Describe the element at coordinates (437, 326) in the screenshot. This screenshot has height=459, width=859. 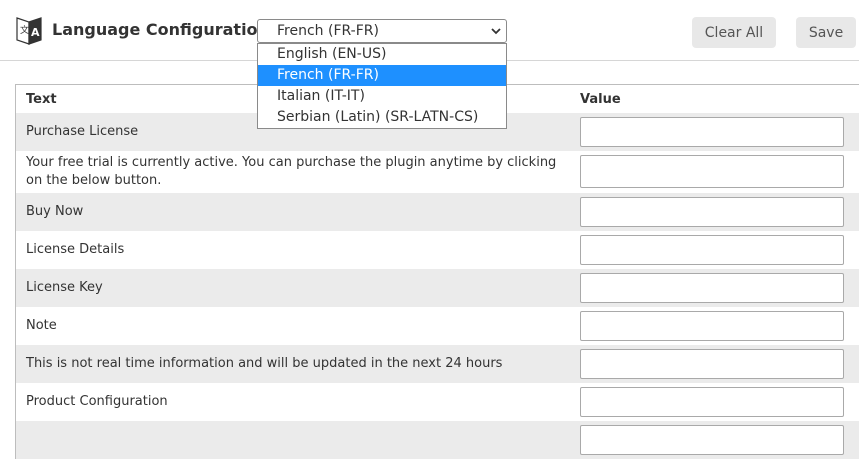
I see `table-row: Note` at that location.